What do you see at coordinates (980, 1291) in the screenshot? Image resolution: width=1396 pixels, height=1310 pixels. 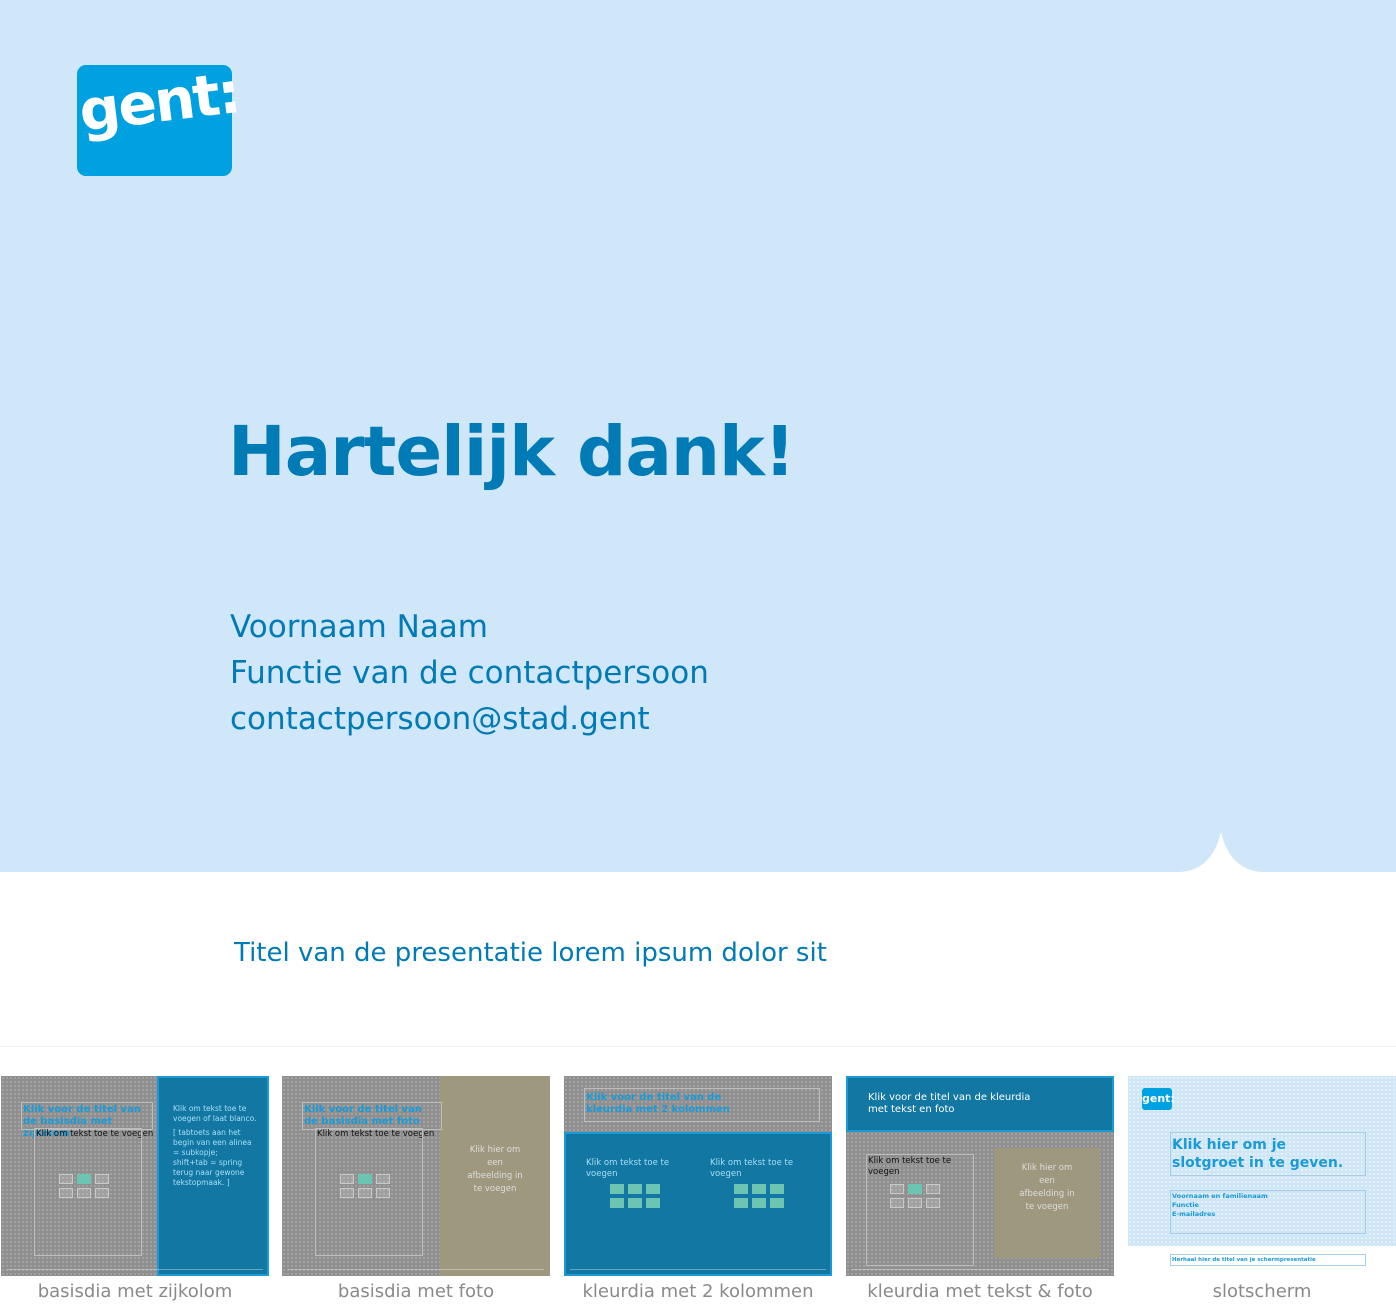 I see `layout-label: kleurdia met tekst & foto` at bounding box center [980, 1291].